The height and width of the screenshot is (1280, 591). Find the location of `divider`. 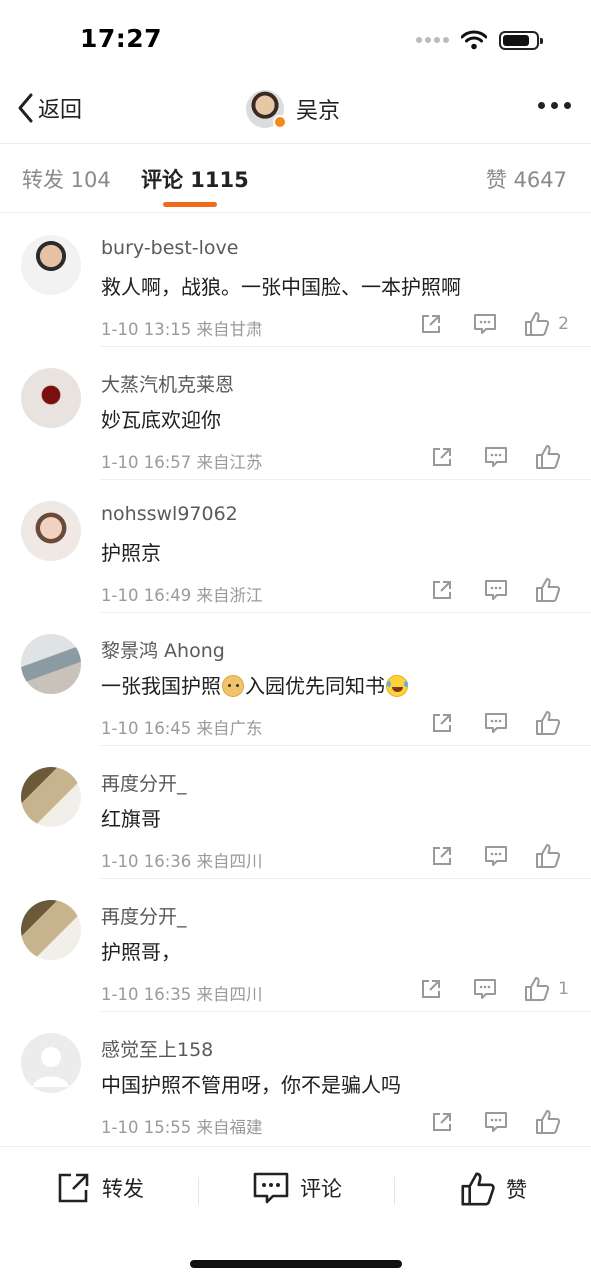

divider is located at coordinates (295, 212).